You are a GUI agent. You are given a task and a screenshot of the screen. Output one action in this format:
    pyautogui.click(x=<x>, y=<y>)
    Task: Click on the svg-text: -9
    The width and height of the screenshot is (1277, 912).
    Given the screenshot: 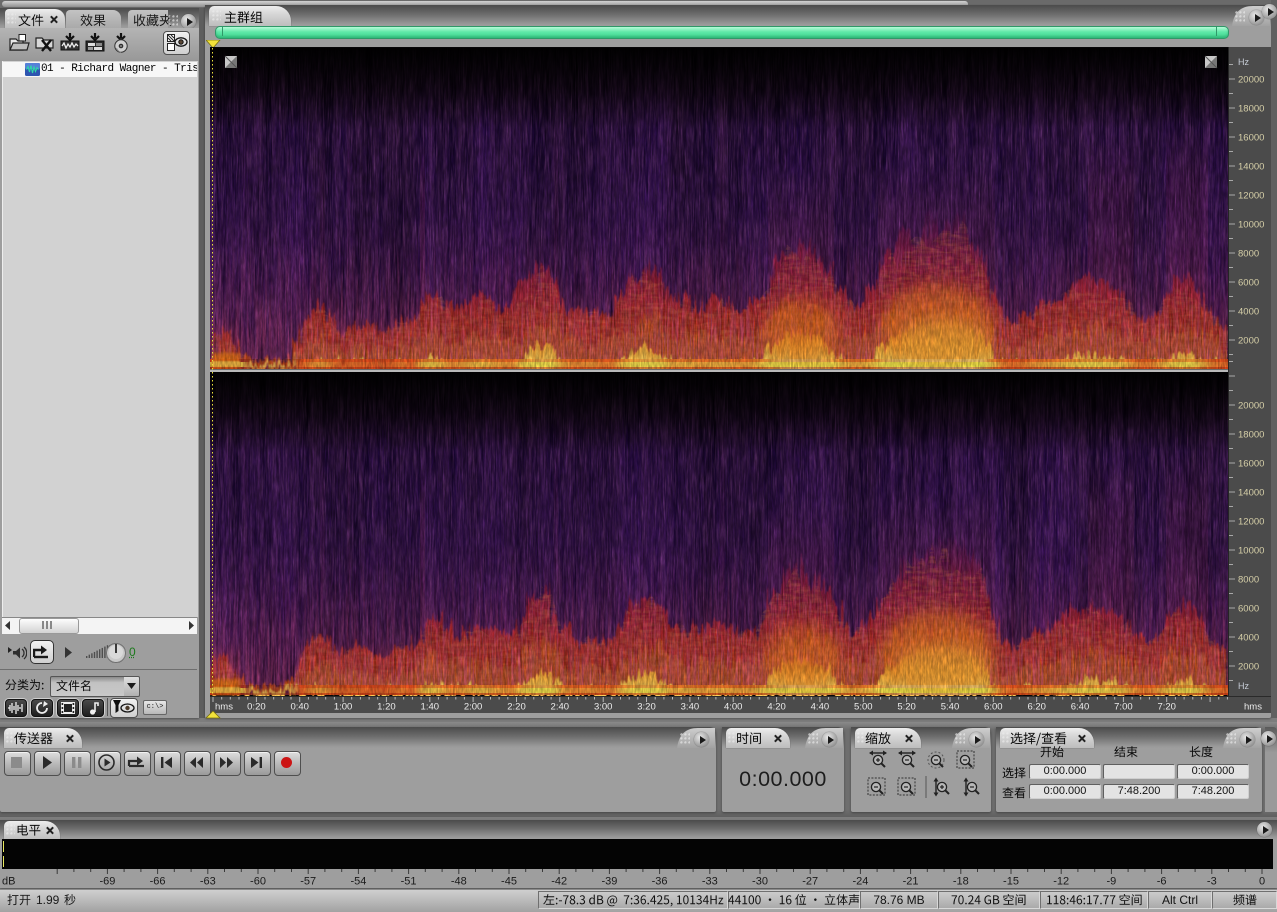 What is the action you would take?
    pyautogui.click(x=1112, y=882)
    